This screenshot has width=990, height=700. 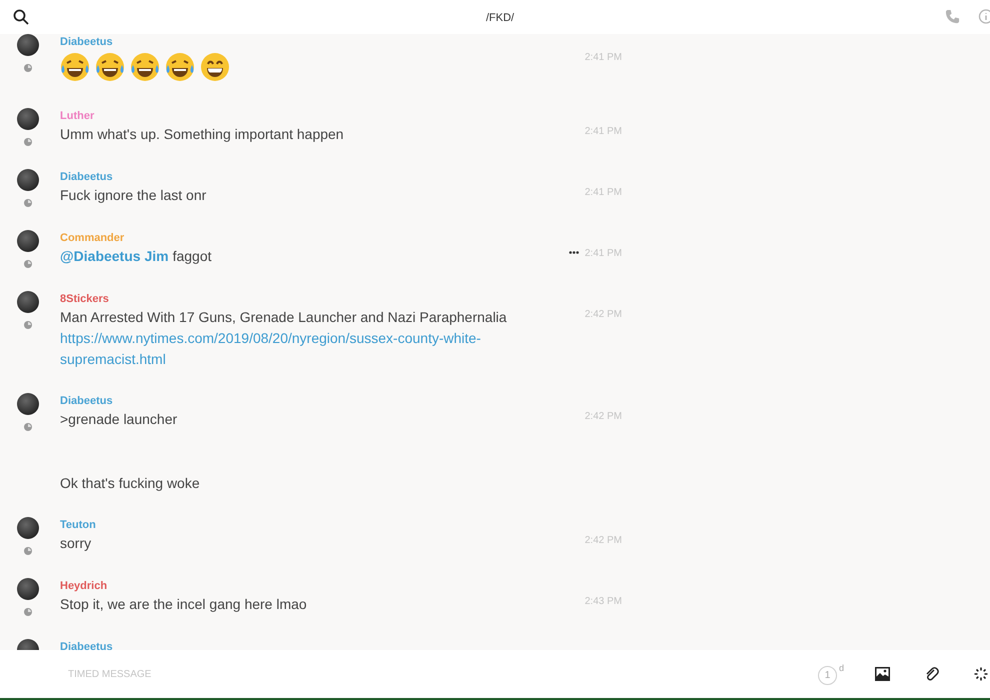 I want to click on mention-link: @Diabeetus Jim, so click(x=114, y=256).